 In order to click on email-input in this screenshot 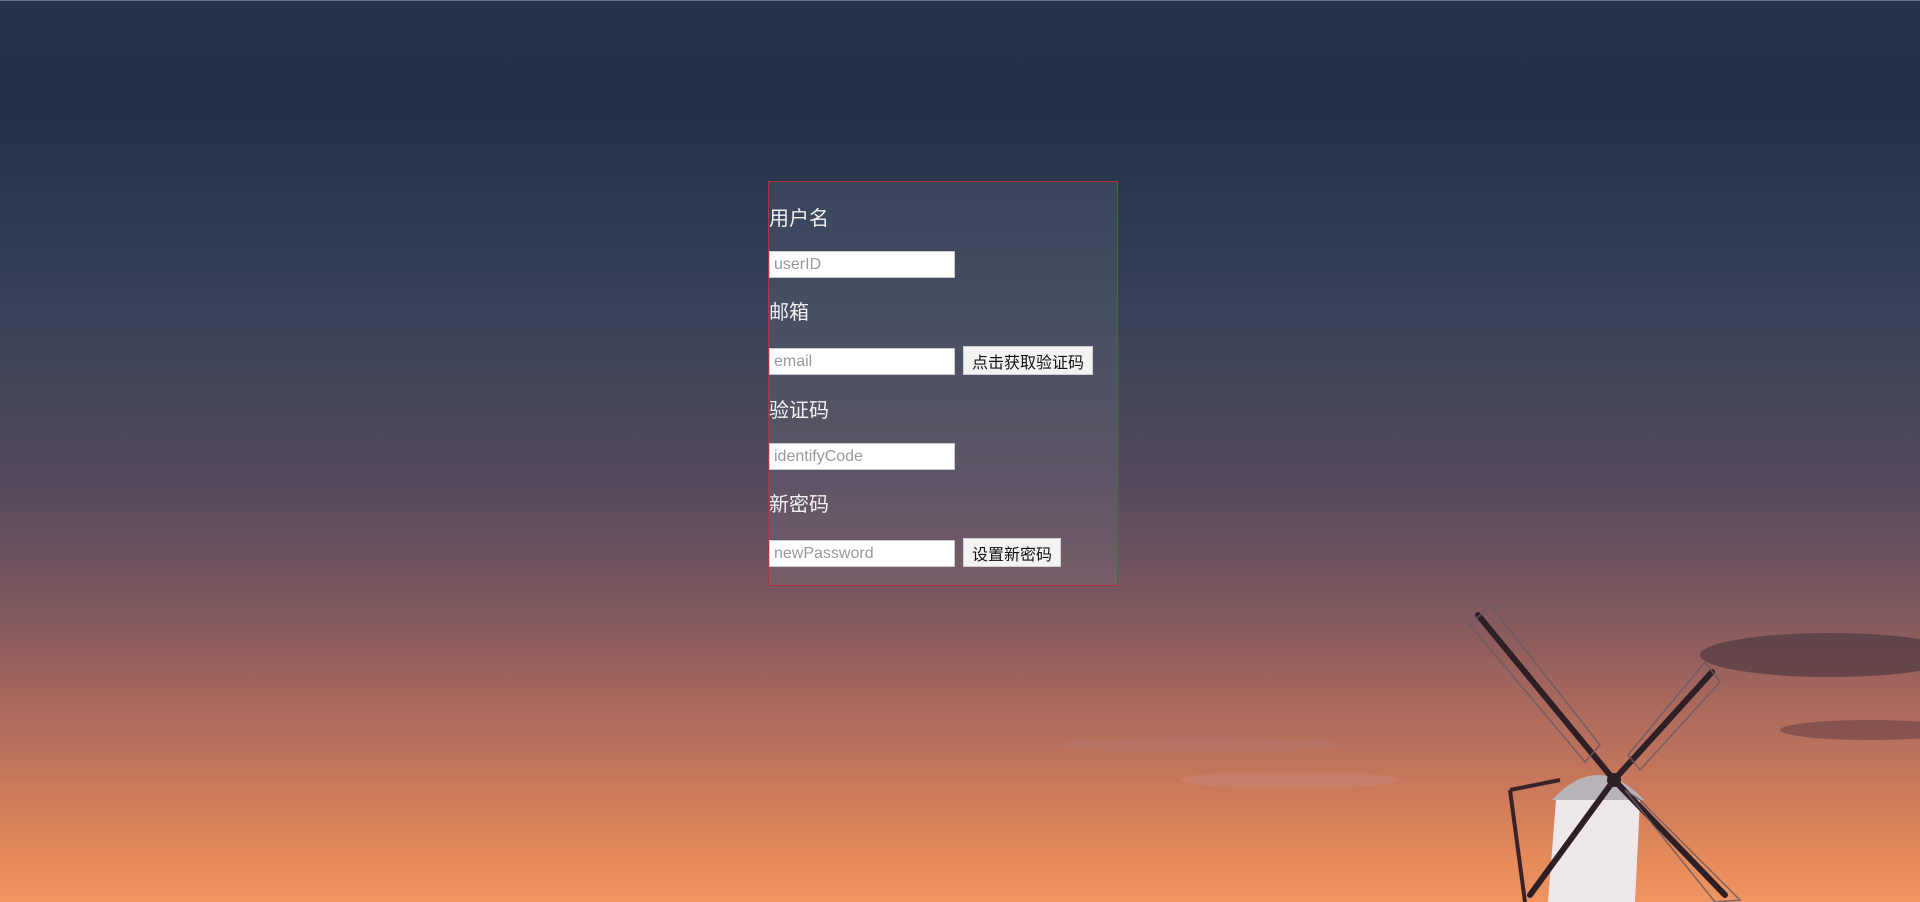, I will do `click(862, 361)`.